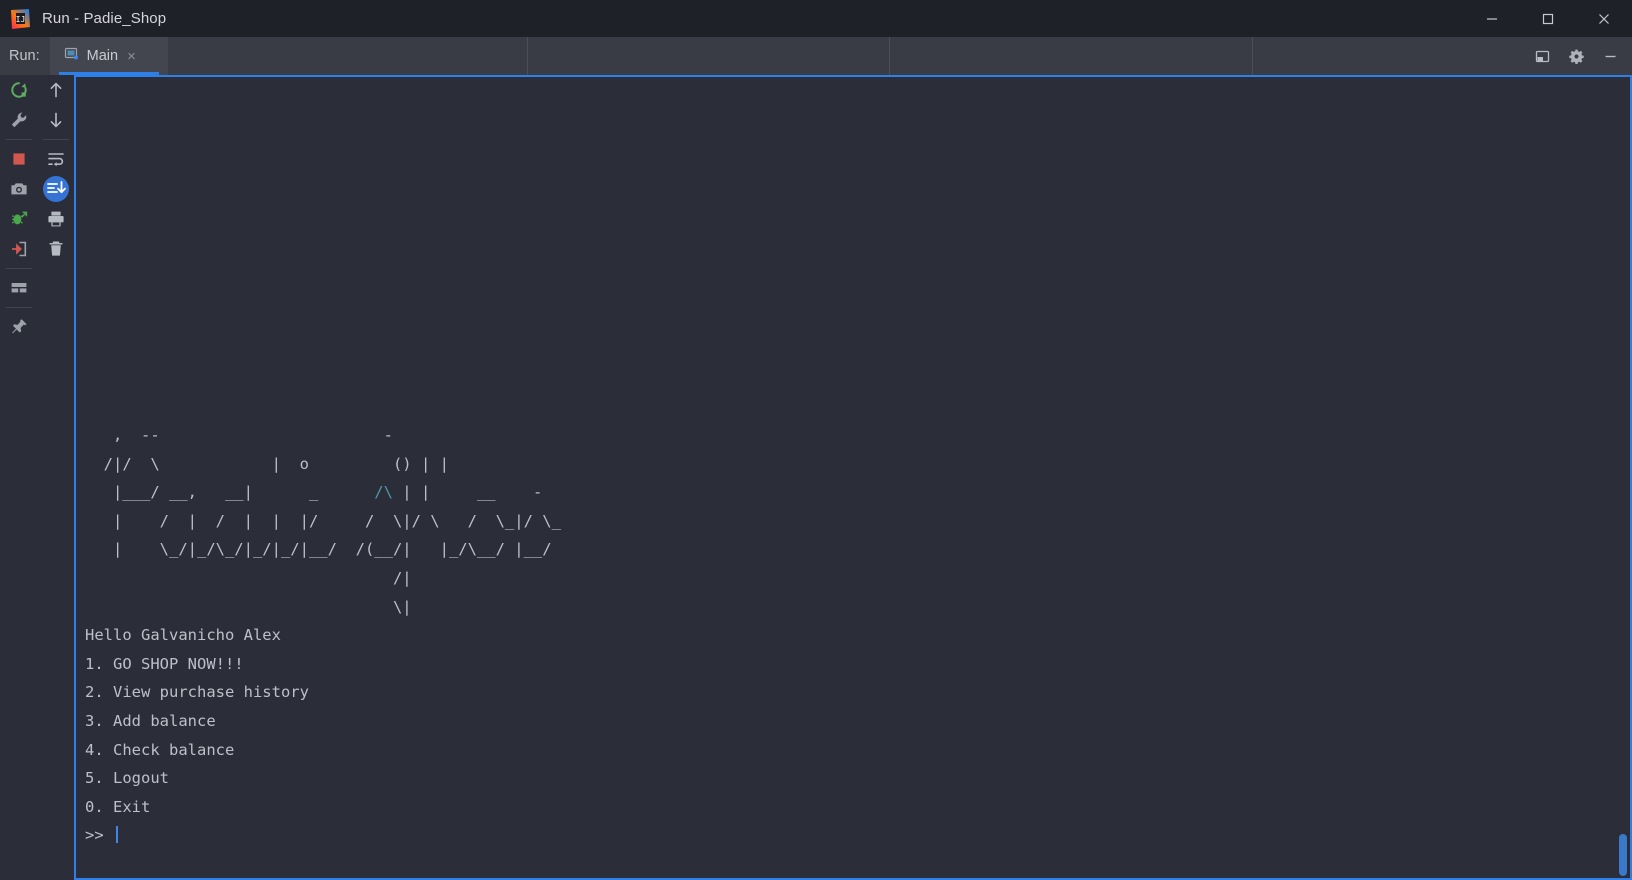 The height and width of the screenshot is (880, 1632). Describe the element at coordinates (18, 288) in the screenshot. I see `layout-icon` at that location.